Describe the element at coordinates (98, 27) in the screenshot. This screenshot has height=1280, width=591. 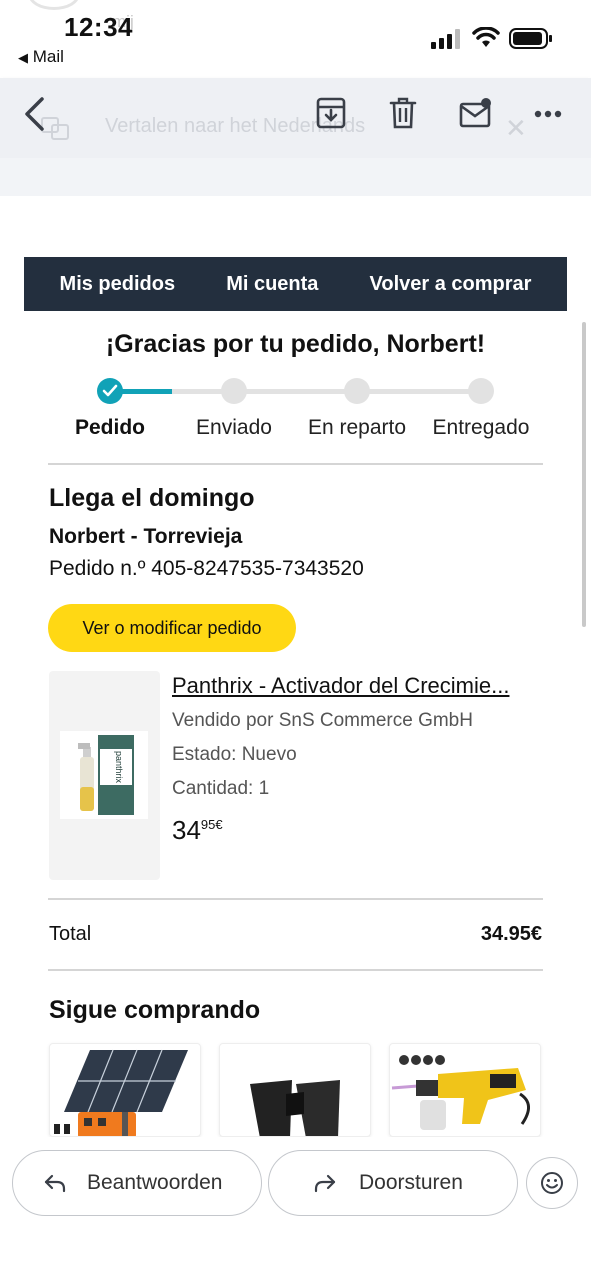
I see `clock: 12:34` at that location.